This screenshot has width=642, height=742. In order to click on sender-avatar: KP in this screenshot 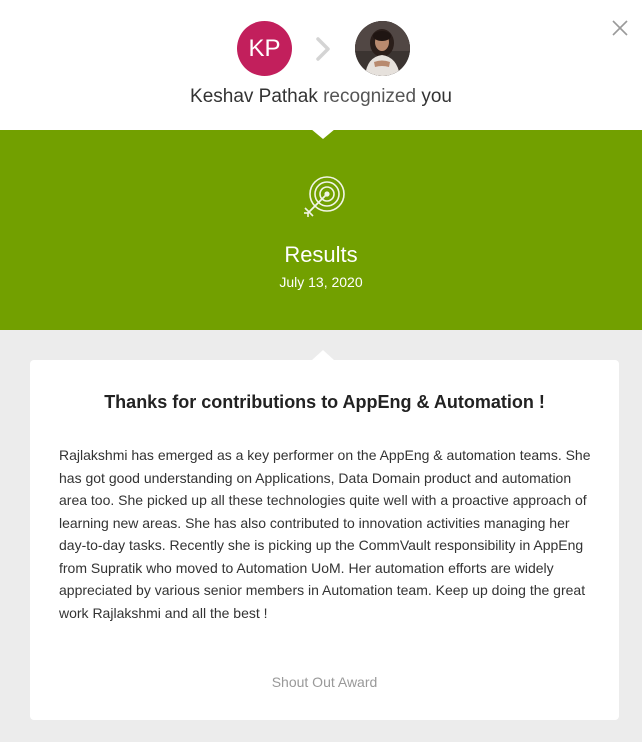, I will do `click(264, 48)`.